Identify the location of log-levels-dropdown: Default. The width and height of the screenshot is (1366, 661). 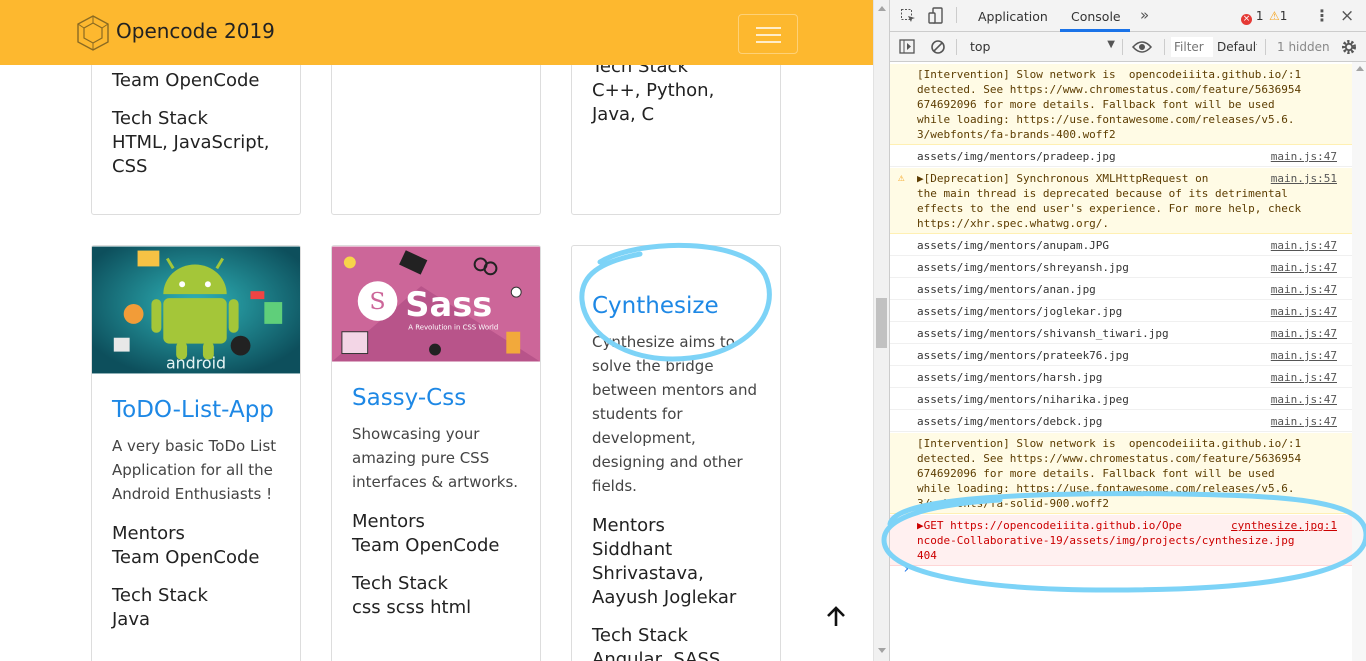
(1237, 47).